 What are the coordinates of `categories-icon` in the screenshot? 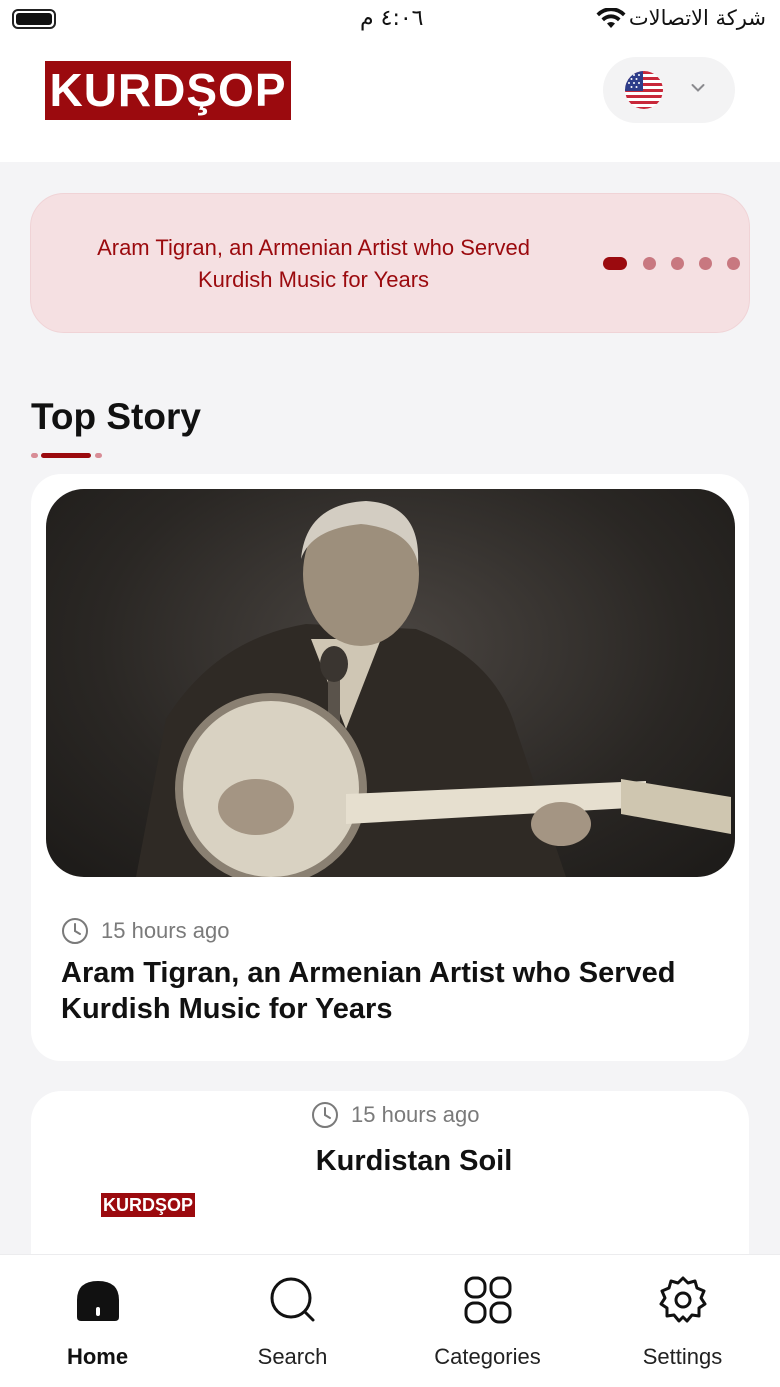 It's located at (488, 1300).